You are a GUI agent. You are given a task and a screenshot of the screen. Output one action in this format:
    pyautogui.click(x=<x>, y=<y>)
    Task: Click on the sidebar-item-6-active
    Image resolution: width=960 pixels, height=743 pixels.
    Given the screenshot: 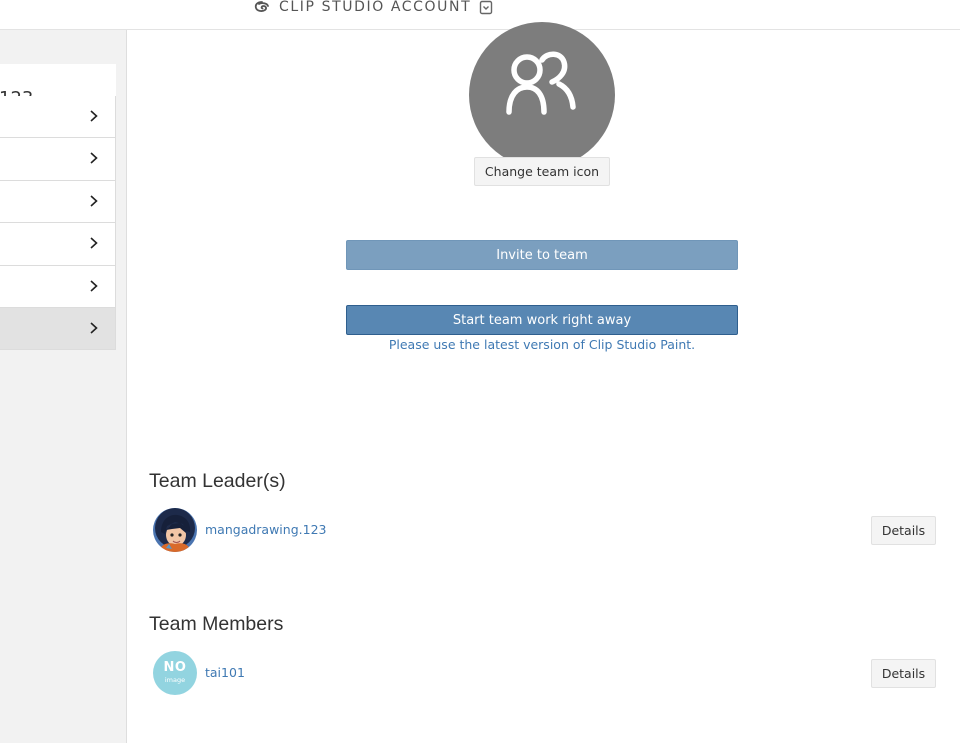 What is the action you would take?
    pyautogui.click(x=58, y=329)
    